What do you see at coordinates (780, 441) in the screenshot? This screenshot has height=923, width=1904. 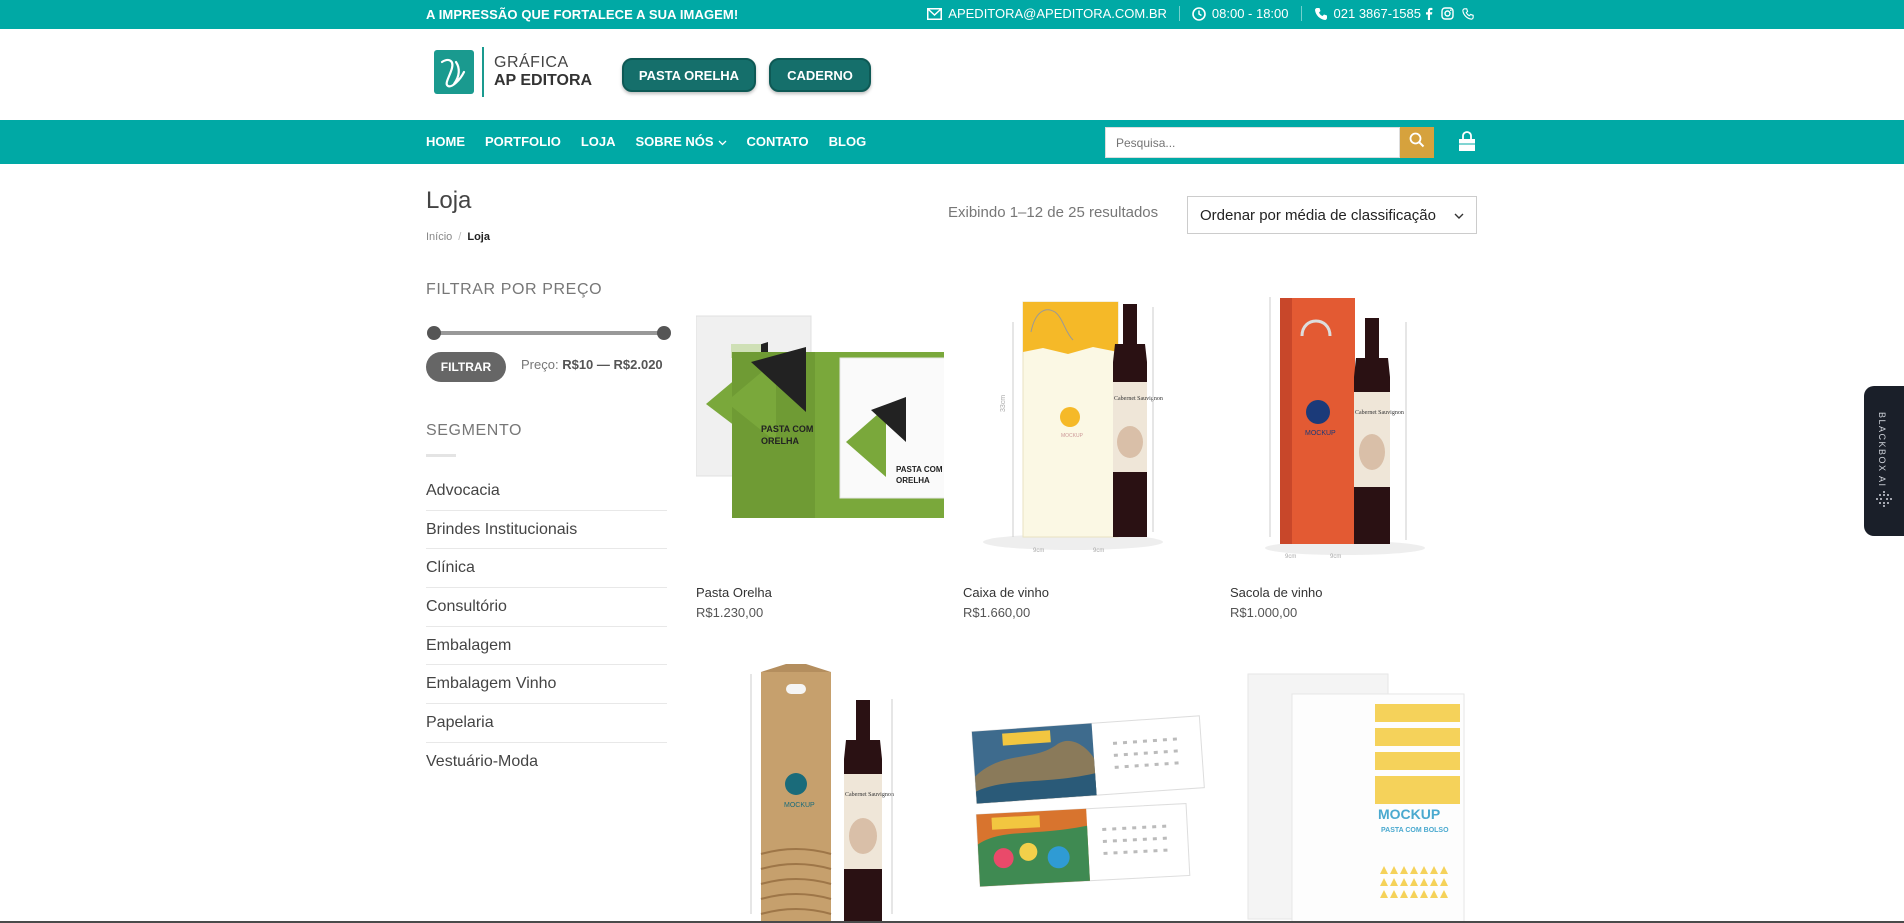 I see `product-image-text: ORELHA` at bounding box center [780, 441].